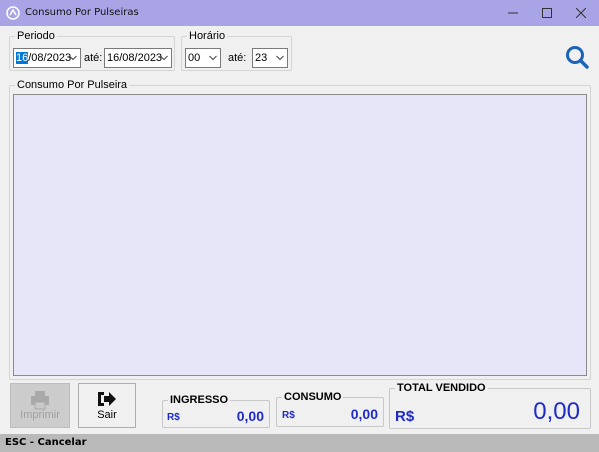 The width and height of the screenshot is (599, 452). What do you see at coordinates (46, 442) in the screenshot?
I see `status-text: ESC - Cancelar` at bounding box center [46, 442].